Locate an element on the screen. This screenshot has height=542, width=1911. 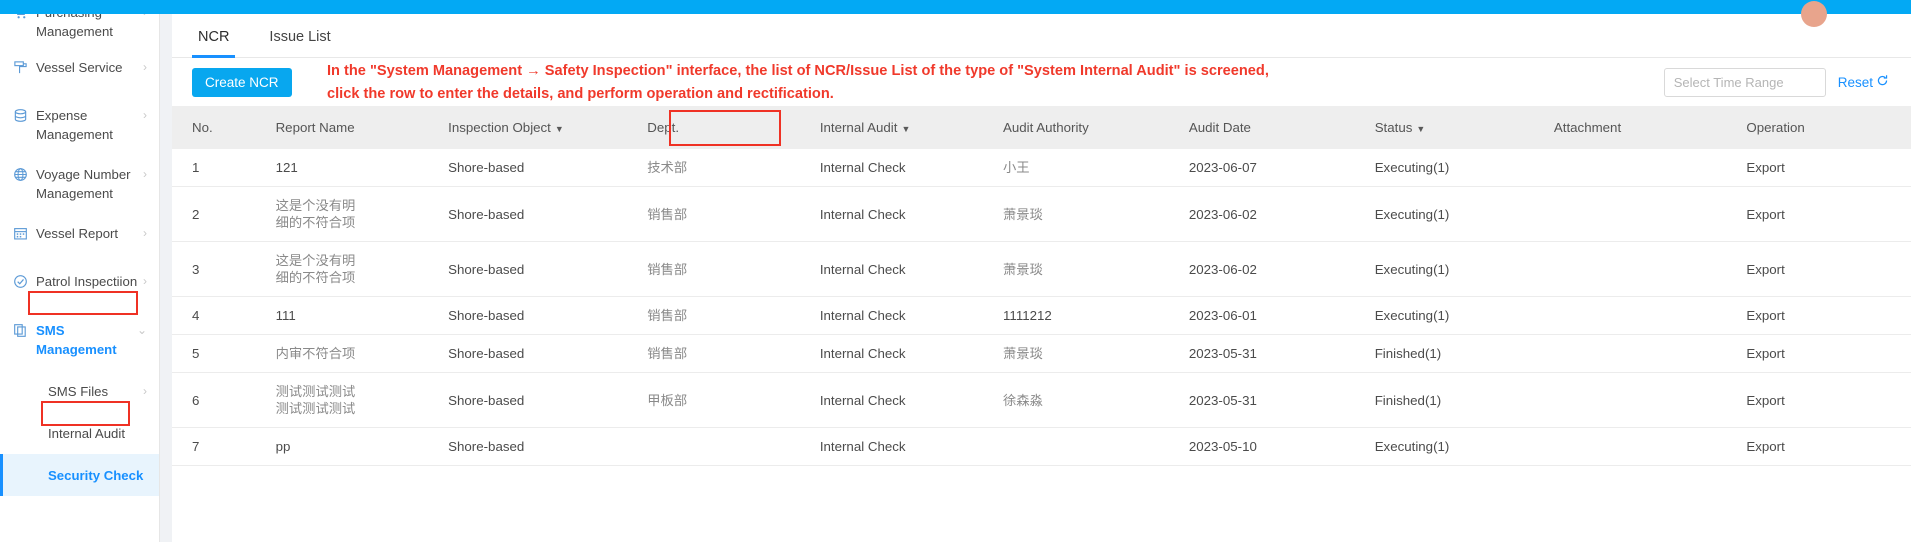
tab-label: NCR is located at coordinates (214, 36).